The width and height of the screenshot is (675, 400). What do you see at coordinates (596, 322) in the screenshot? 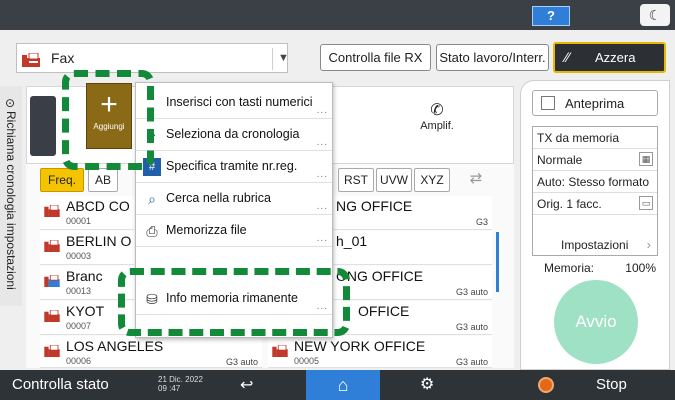
I see `start-button: Avvio` at bounding box center [596, 322].